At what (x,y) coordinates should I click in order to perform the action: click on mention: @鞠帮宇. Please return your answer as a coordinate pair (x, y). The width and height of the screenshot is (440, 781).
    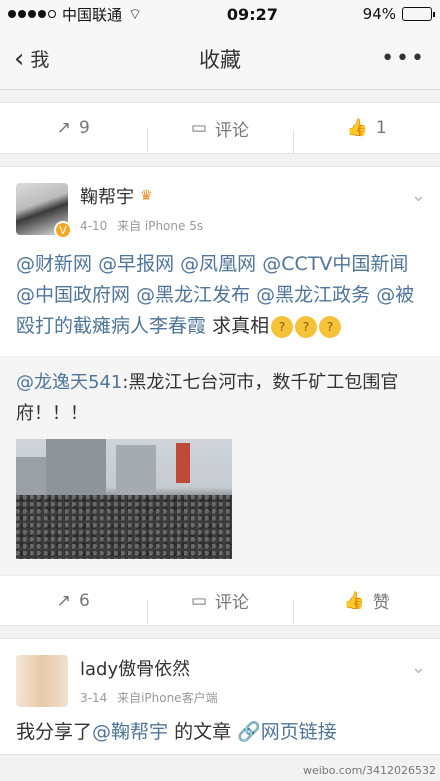
    Looking at the image, I should click on (130, 732).